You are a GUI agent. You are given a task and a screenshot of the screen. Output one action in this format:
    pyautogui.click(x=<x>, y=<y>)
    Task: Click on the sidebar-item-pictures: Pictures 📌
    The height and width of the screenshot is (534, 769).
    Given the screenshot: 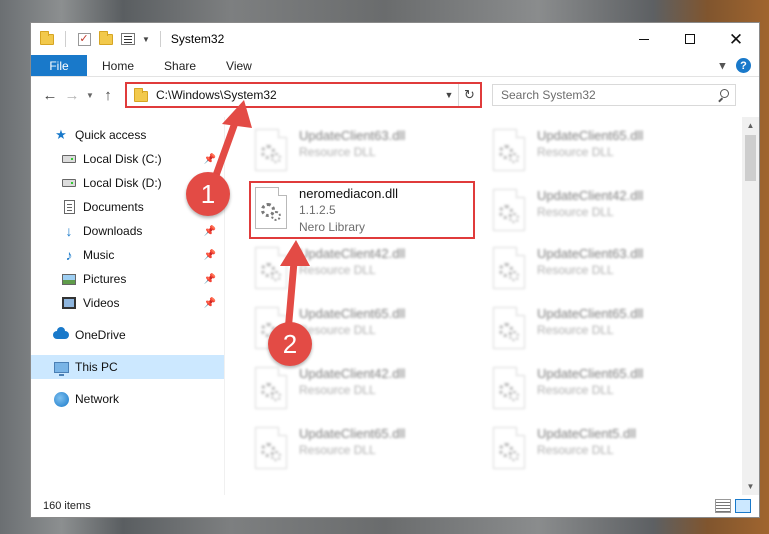 What is the action you would take?
    pyautogui.click(x=127, y=279)
    